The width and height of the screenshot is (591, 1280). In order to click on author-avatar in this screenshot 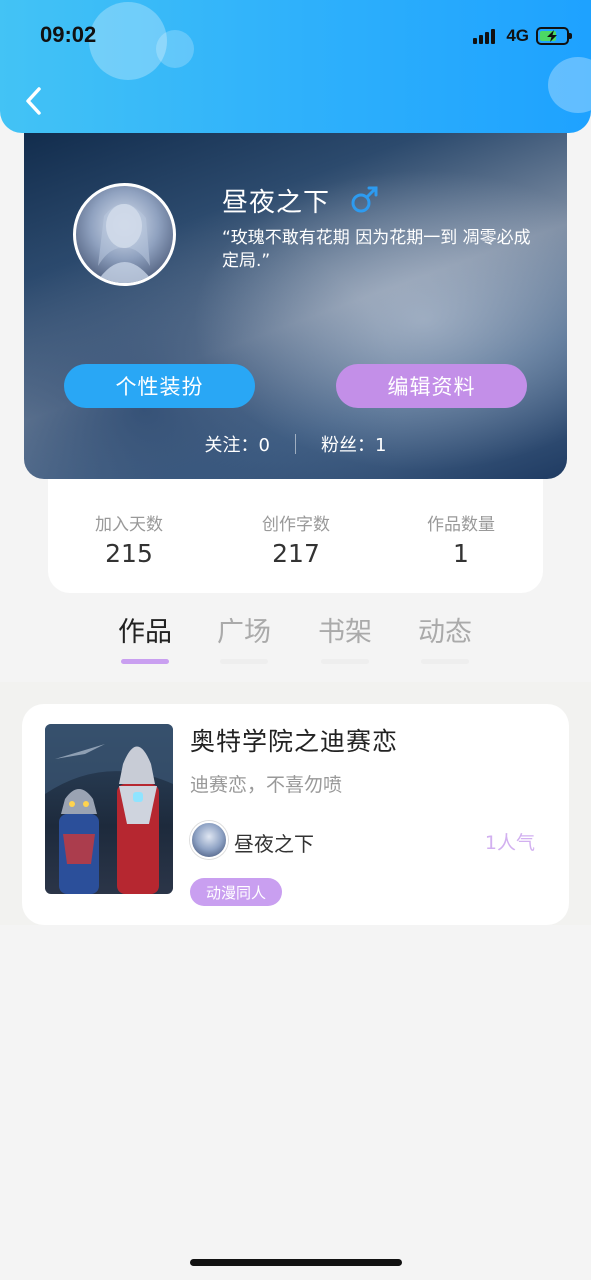, I will do `click(209, 840)`.